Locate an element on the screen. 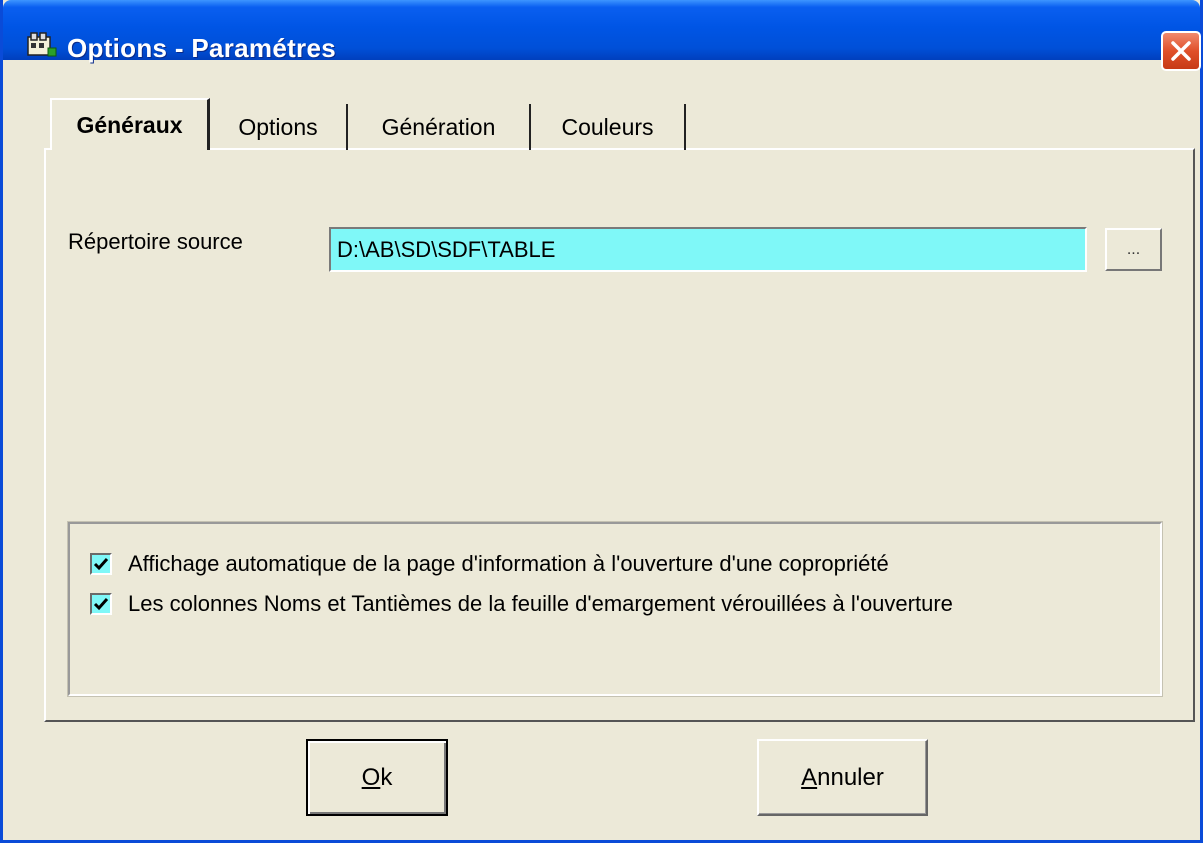 Image resolution: width=1203 pixels, height=843 pixels. tab-options: Options is located at coordinates (279, 127).